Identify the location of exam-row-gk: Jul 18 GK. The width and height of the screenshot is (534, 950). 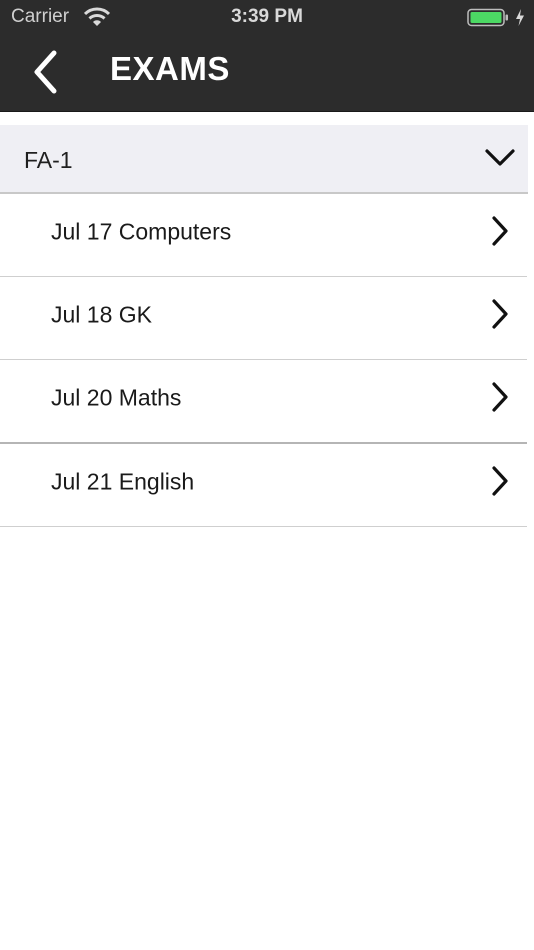
(263, 318).